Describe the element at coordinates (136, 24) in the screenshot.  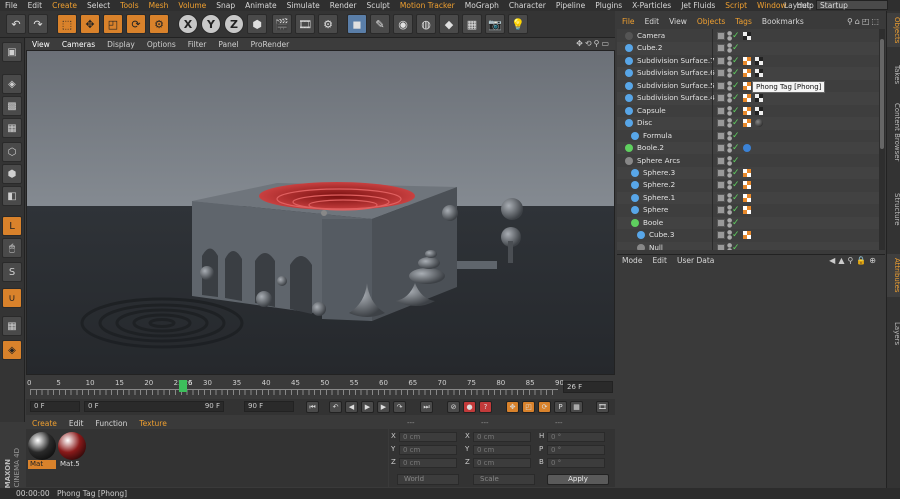
I see `rotate-tool-icon: ⟳` at that location.